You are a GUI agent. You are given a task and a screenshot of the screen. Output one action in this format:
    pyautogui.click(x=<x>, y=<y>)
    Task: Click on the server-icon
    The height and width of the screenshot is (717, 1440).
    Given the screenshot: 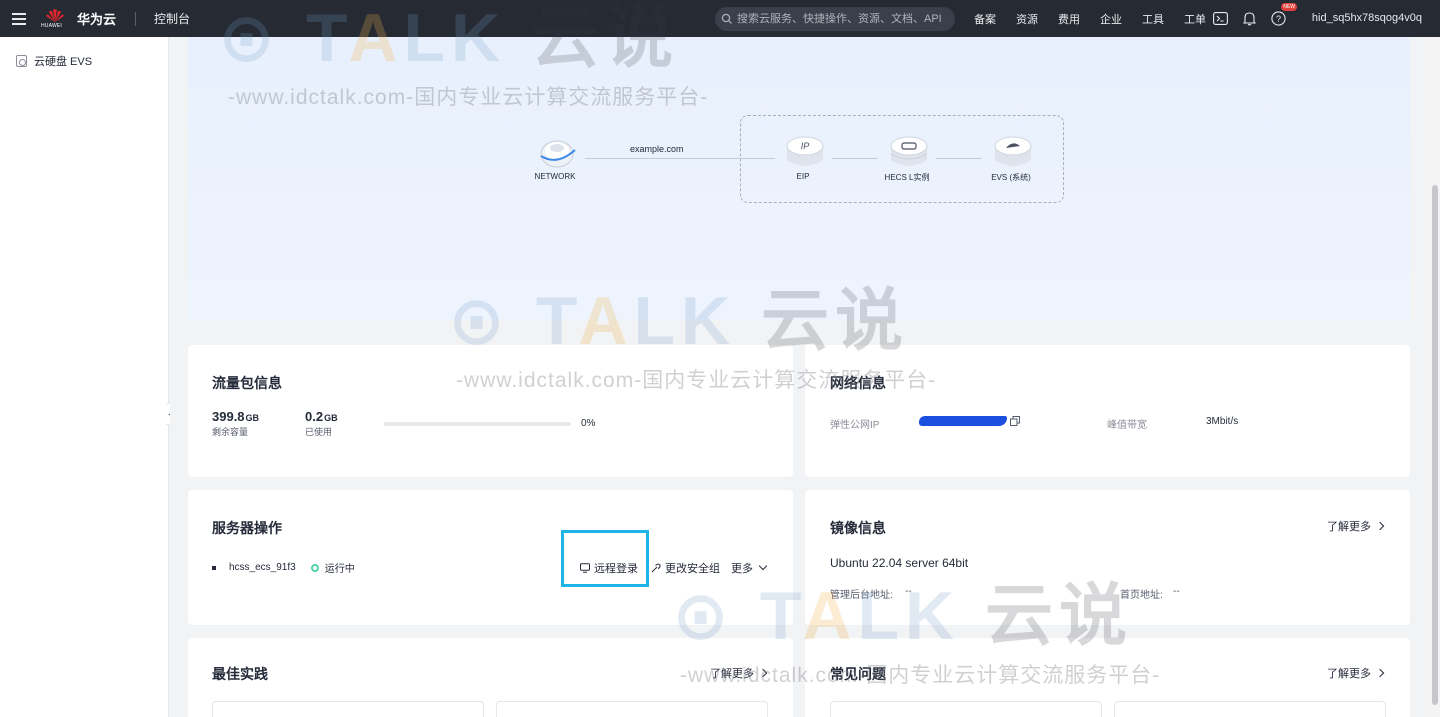 What is the action you would take?
    pyautogui.click(x=907, y=151)
    